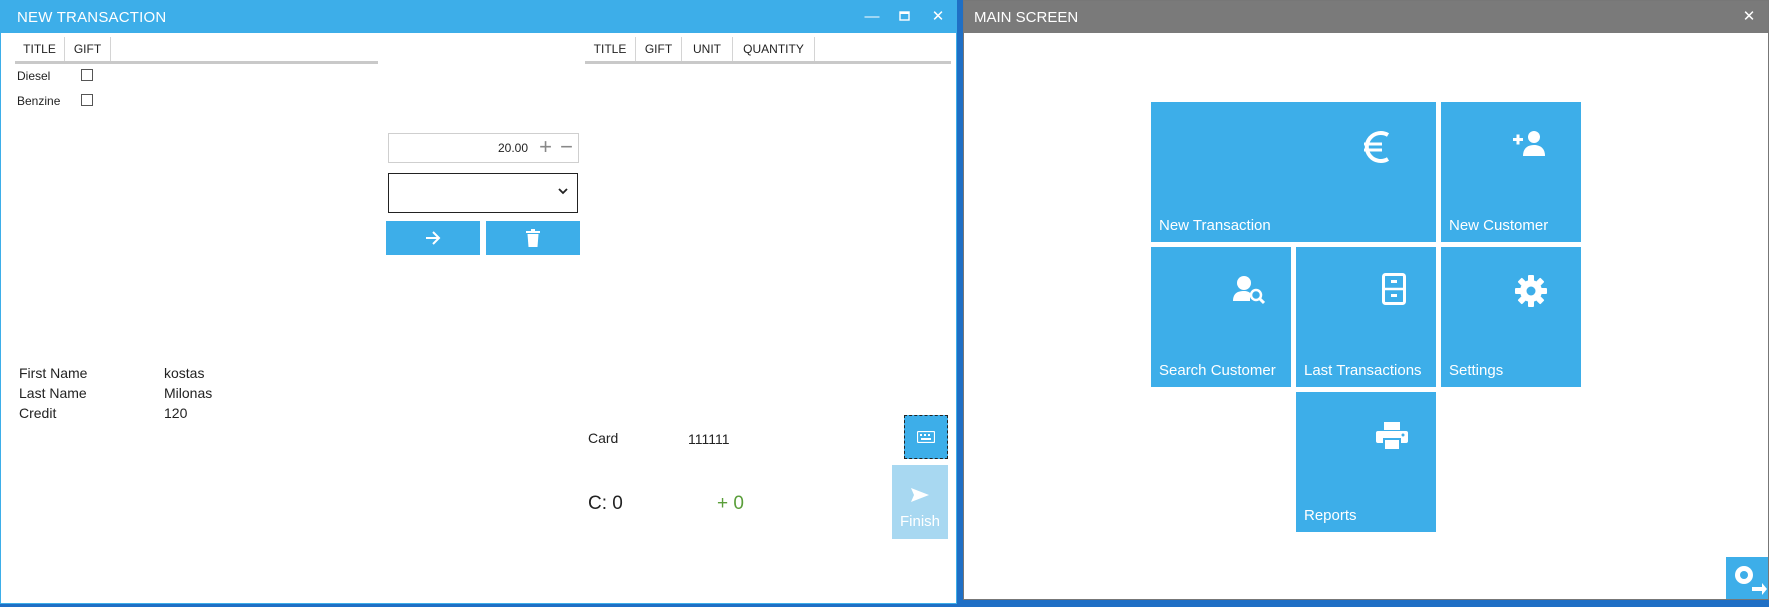 The image size is (1769, 607). What do you see at coordinates (1394, 289) in the screenshot?
I see `archive-icon` at bounding box center [1394, 289].